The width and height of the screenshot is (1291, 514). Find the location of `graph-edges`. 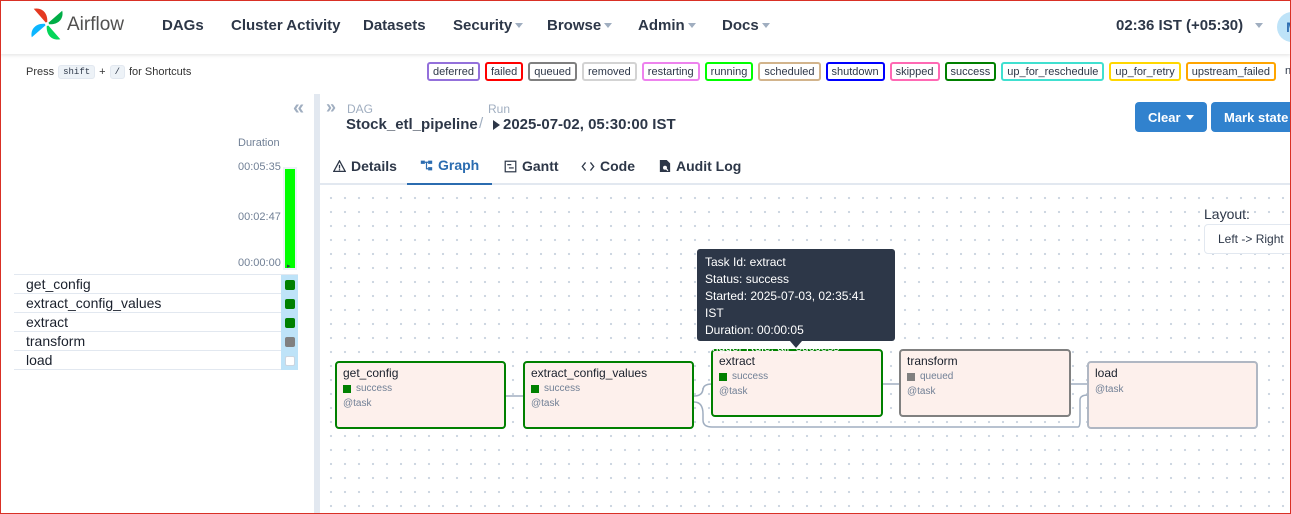

graph-edges is located at coordinates (797, 405).